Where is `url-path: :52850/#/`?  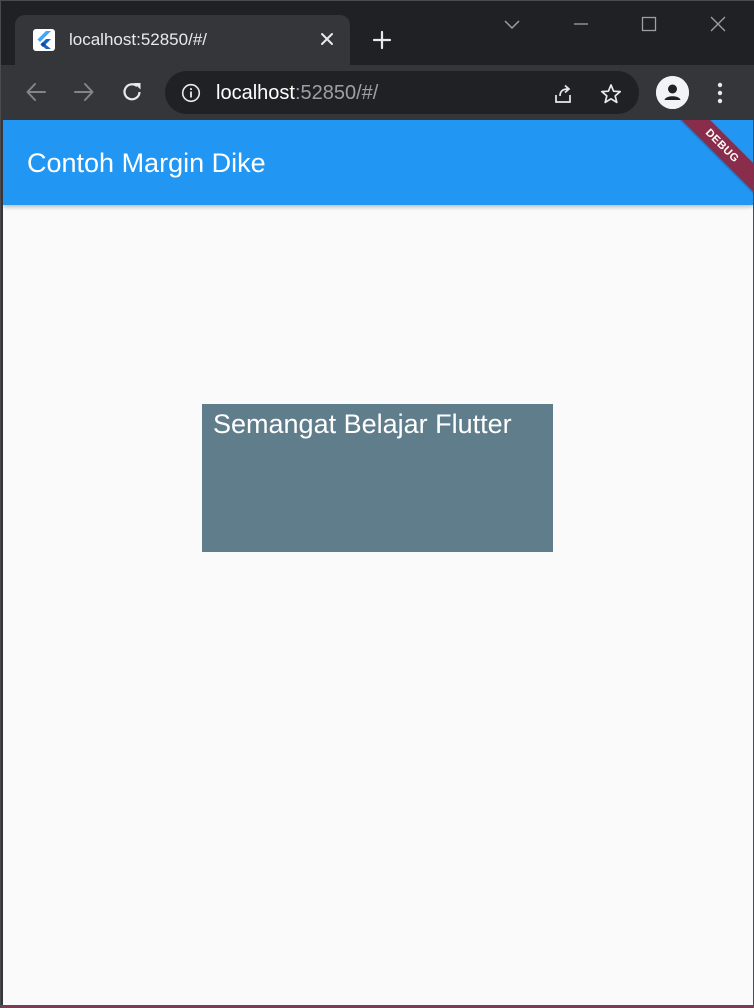 url-path: :52850/#/ is located at coordinates (336, 93).